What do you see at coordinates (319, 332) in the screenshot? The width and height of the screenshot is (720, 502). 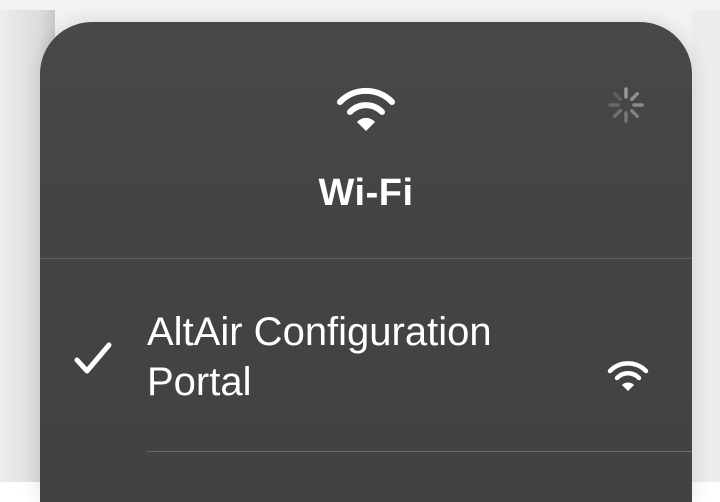 I see `network-name-line-1: AltAir Configuration` at bounding box center [319, 332].